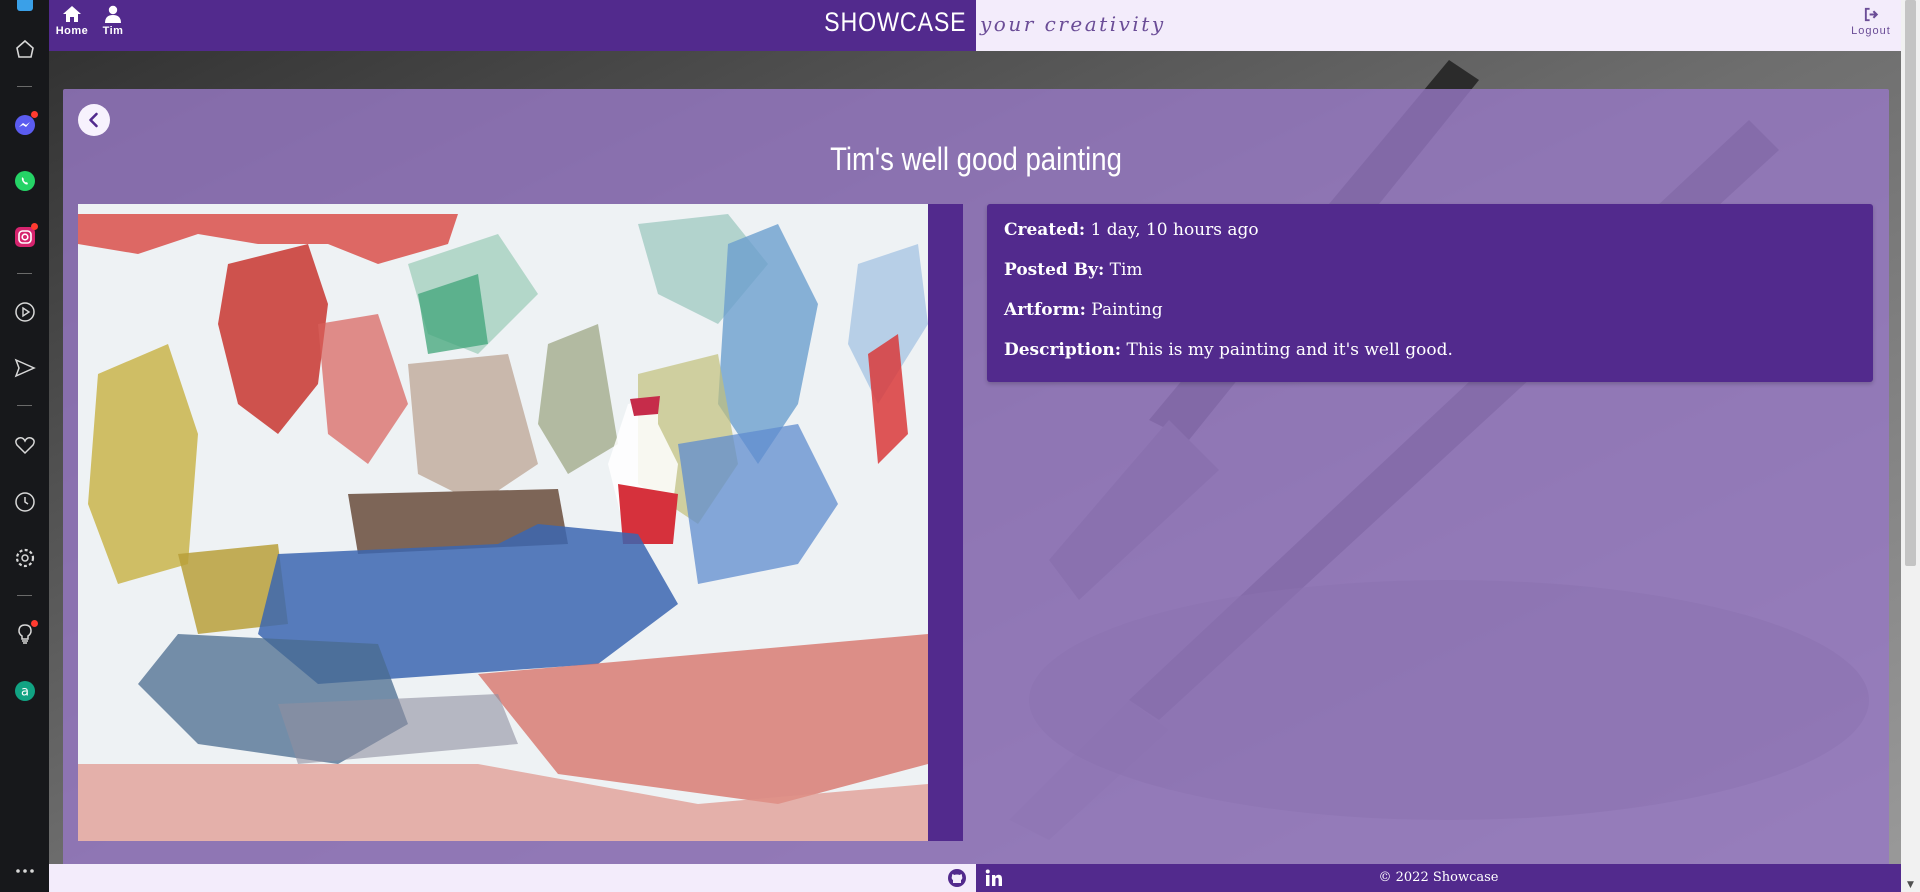 The height and width of the screenshot is (892, 1920). What do you see at coordinates (1045, 230) in the screenshot?
I see `created-label: Created:` at bounding box center [1045, 230].